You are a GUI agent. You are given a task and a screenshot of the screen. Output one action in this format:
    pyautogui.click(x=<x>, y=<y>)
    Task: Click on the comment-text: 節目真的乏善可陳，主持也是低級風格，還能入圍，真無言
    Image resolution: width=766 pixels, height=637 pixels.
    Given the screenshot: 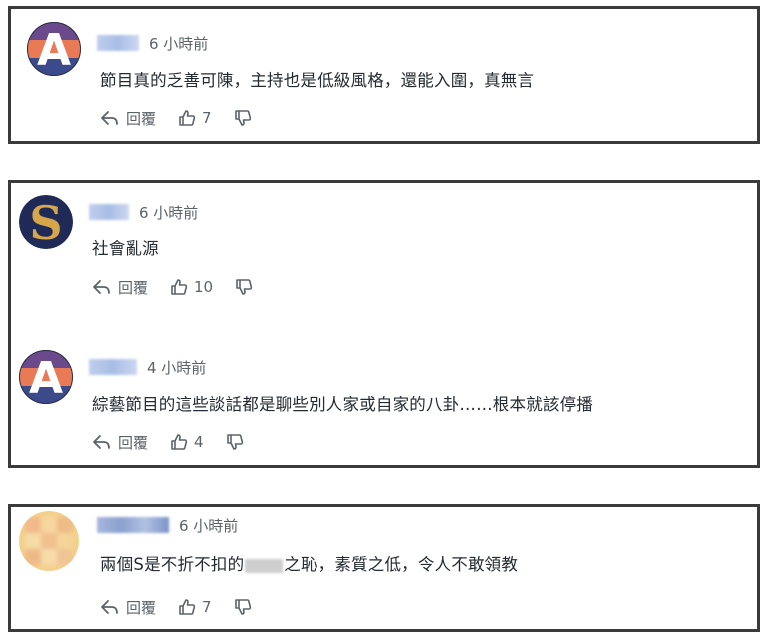 What is the action you would take?
    pyautogui.click(x=317, y=80)
    